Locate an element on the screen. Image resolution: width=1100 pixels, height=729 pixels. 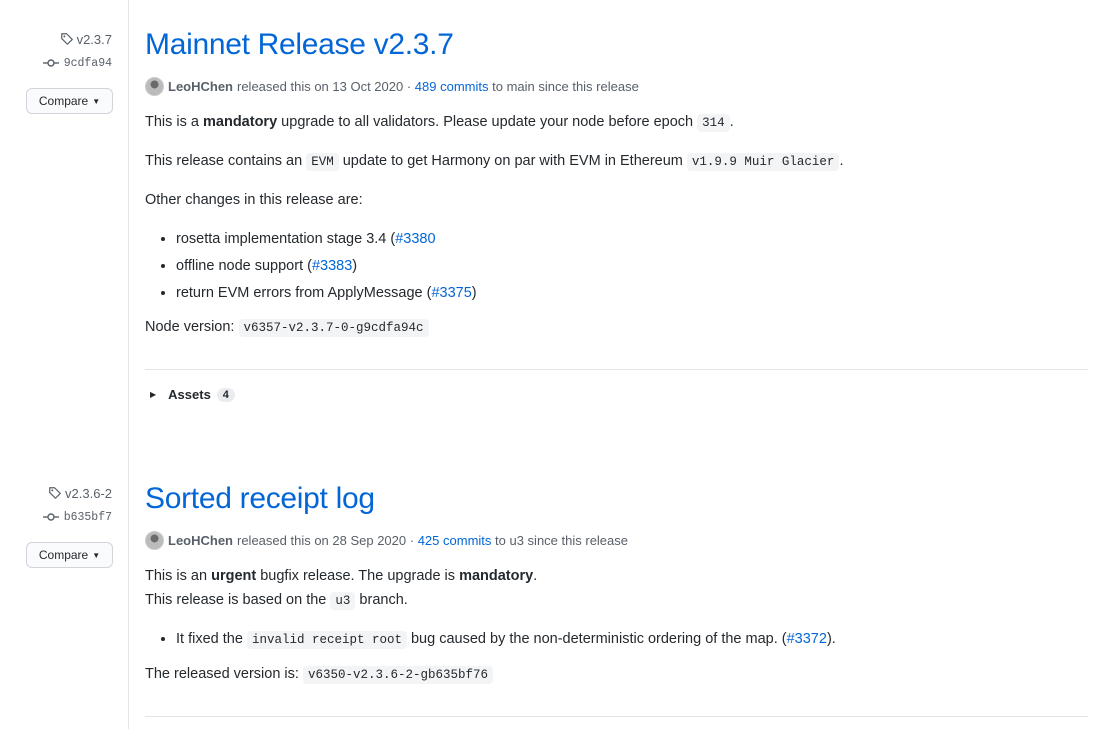
commit-link: 9cdfa94 is located at coordinates (56, 63).